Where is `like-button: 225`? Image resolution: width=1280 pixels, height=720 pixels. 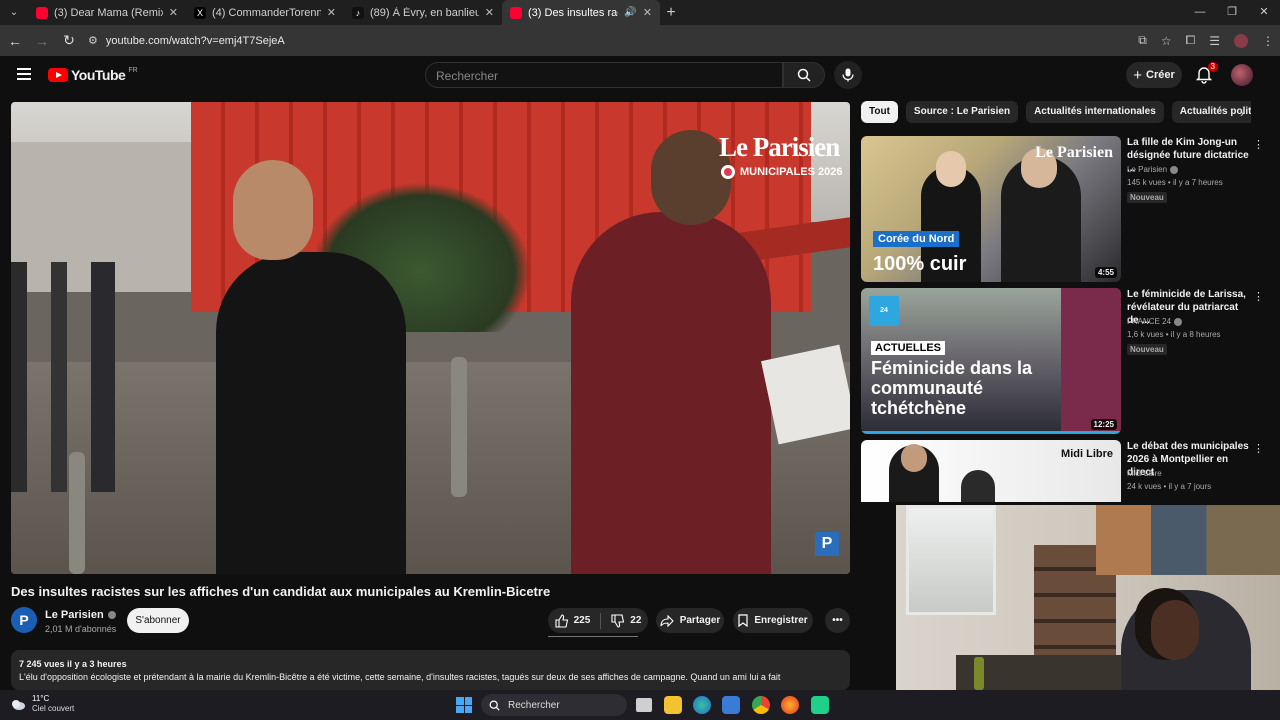 like-button: 225 is located at coordinates (573, 620).